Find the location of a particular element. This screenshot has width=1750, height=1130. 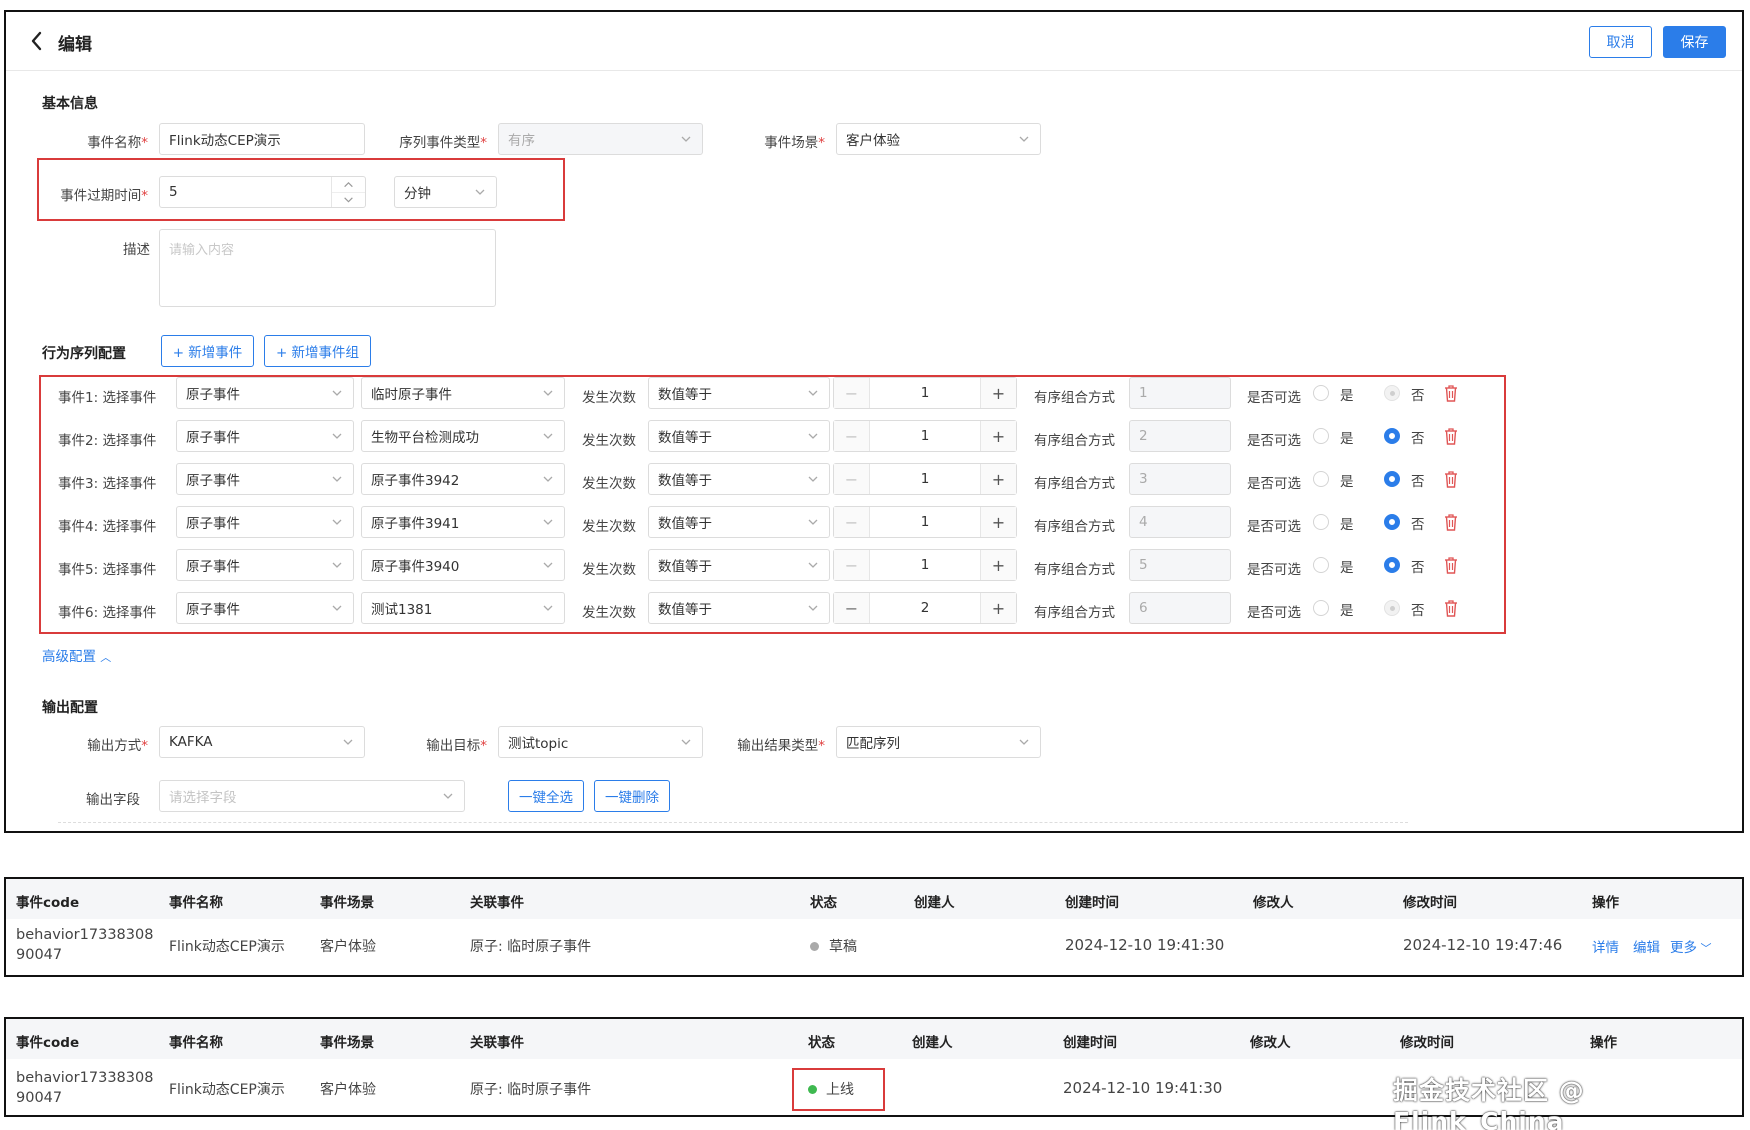

expire-number-input: 5 is located at coordinates (262, 192).